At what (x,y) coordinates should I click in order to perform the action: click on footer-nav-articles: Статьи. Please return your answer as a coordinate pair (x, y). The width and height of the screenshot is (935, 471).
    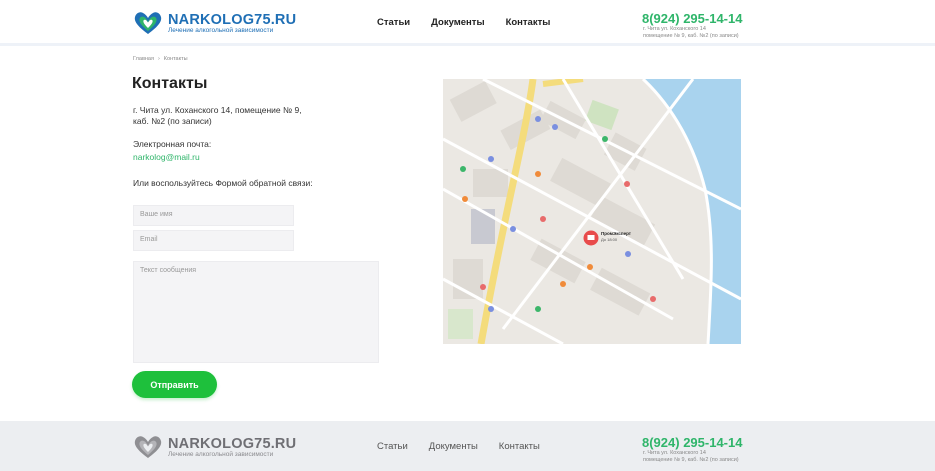
    Looking at the image, I should click on (392, 446).